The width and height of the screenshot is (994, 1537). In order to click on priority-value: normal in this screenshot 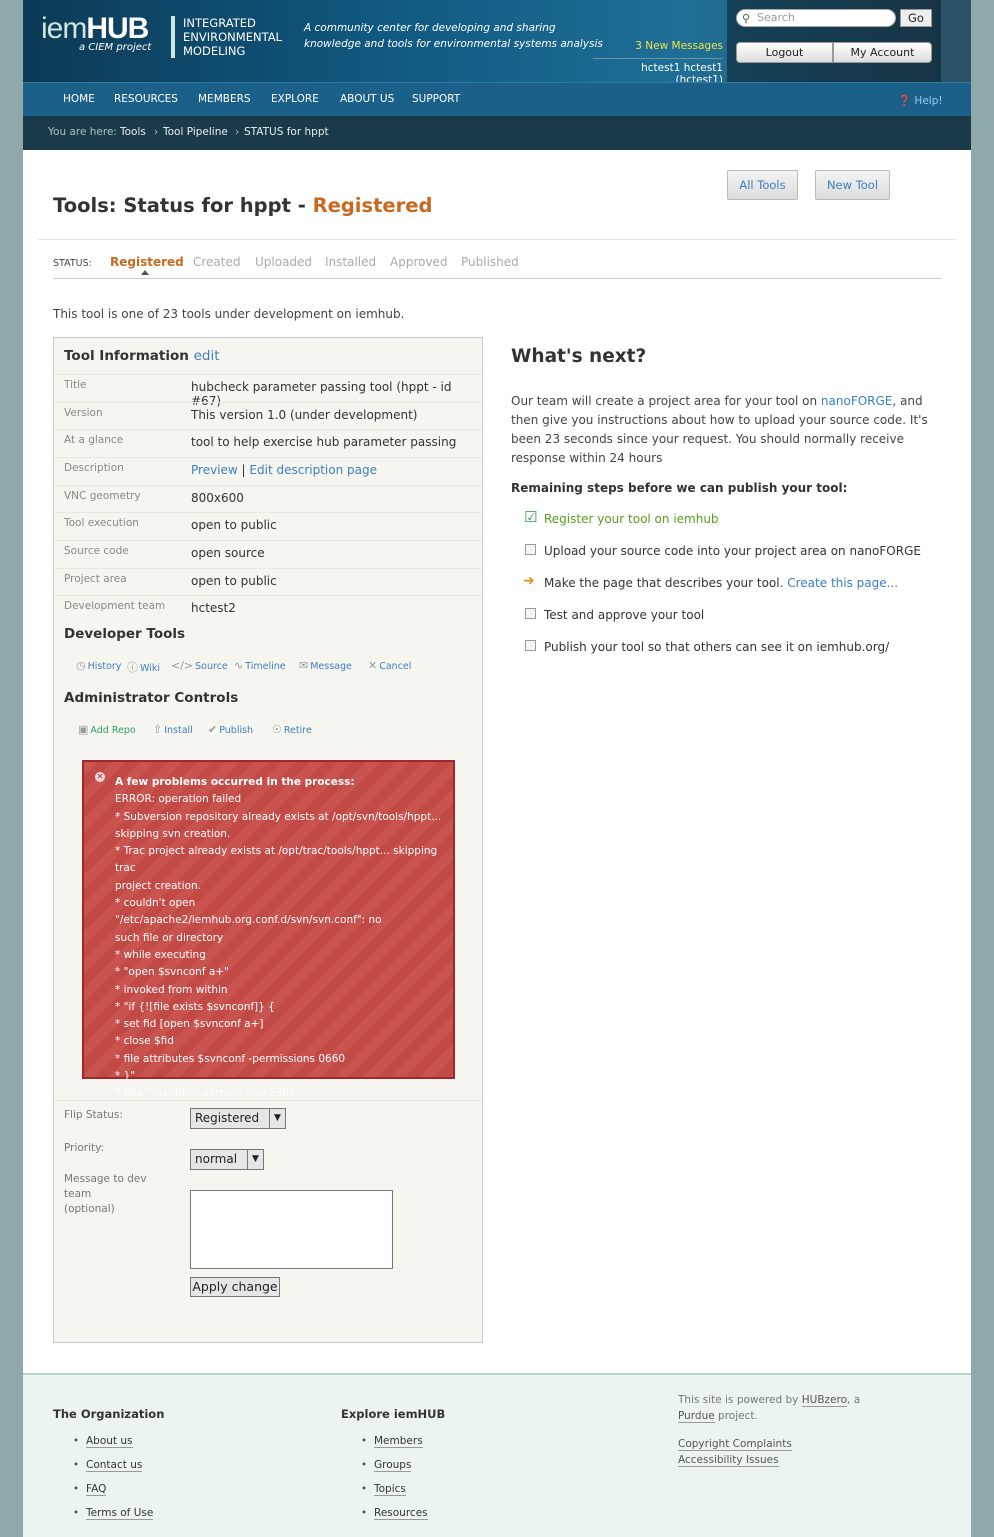, I will do `click(216, 1159)`.